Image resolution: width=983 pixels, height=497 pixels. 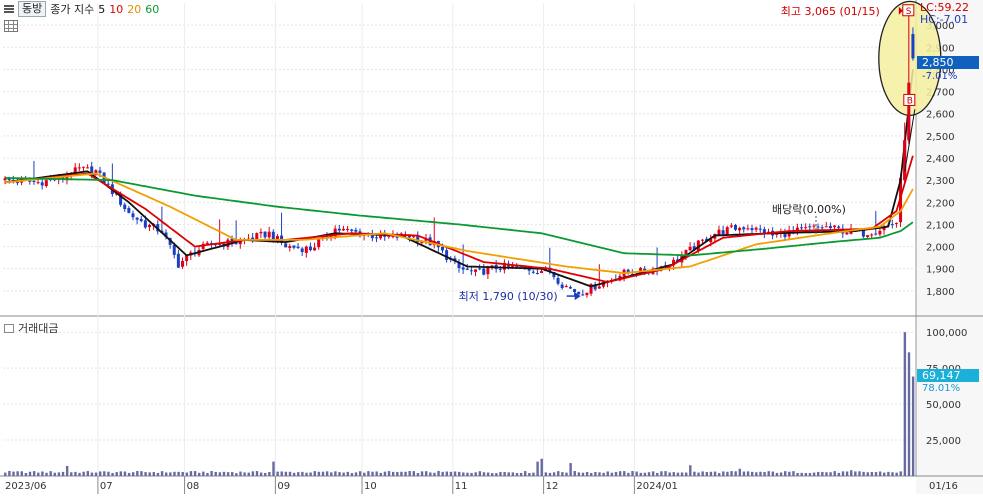 I want to click on price-tick-label: 2,200, so click(x=940, y=203).